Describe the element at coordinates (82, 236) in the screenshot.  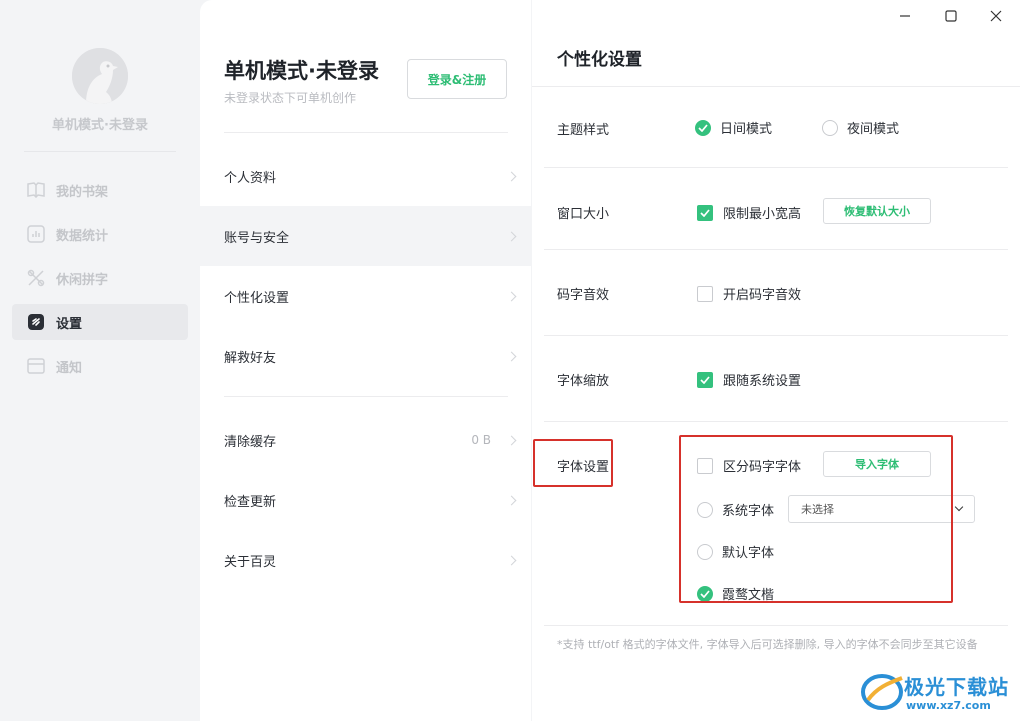
I see `sidebar-item-label: 数据统计` at that location.